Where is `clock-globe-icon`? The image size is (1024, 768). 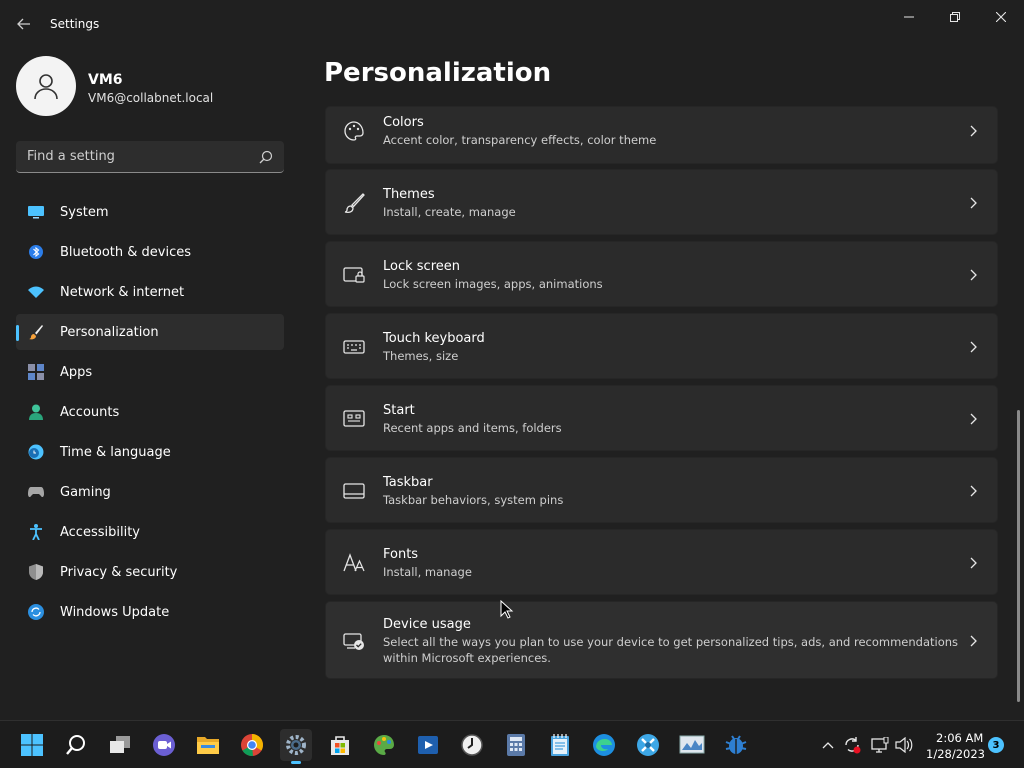 clock-globe-icon is located at coordinates (36, 452).